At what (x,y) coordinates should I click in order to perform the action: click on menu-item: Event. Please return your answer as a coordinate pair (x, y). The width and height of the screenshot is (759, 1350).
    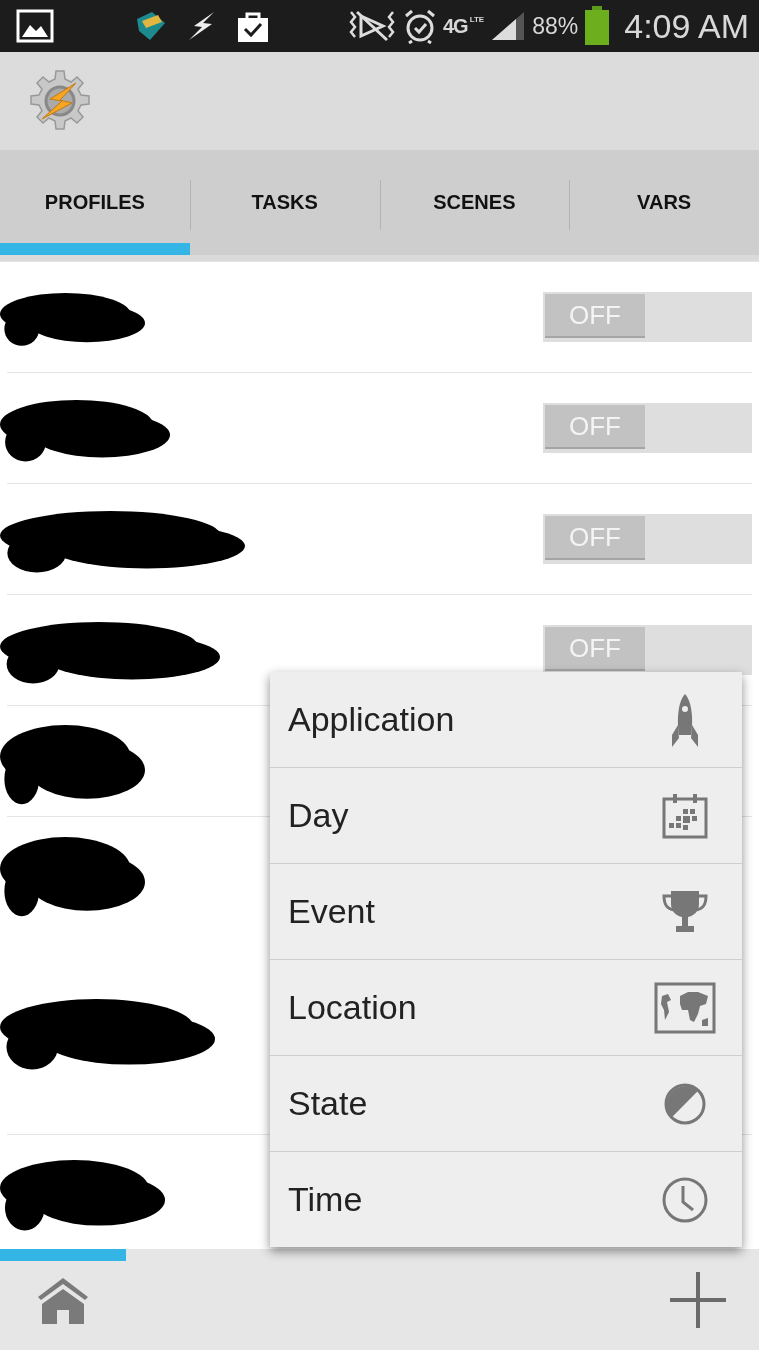
    Looking at the image, I should click on (506, 912).